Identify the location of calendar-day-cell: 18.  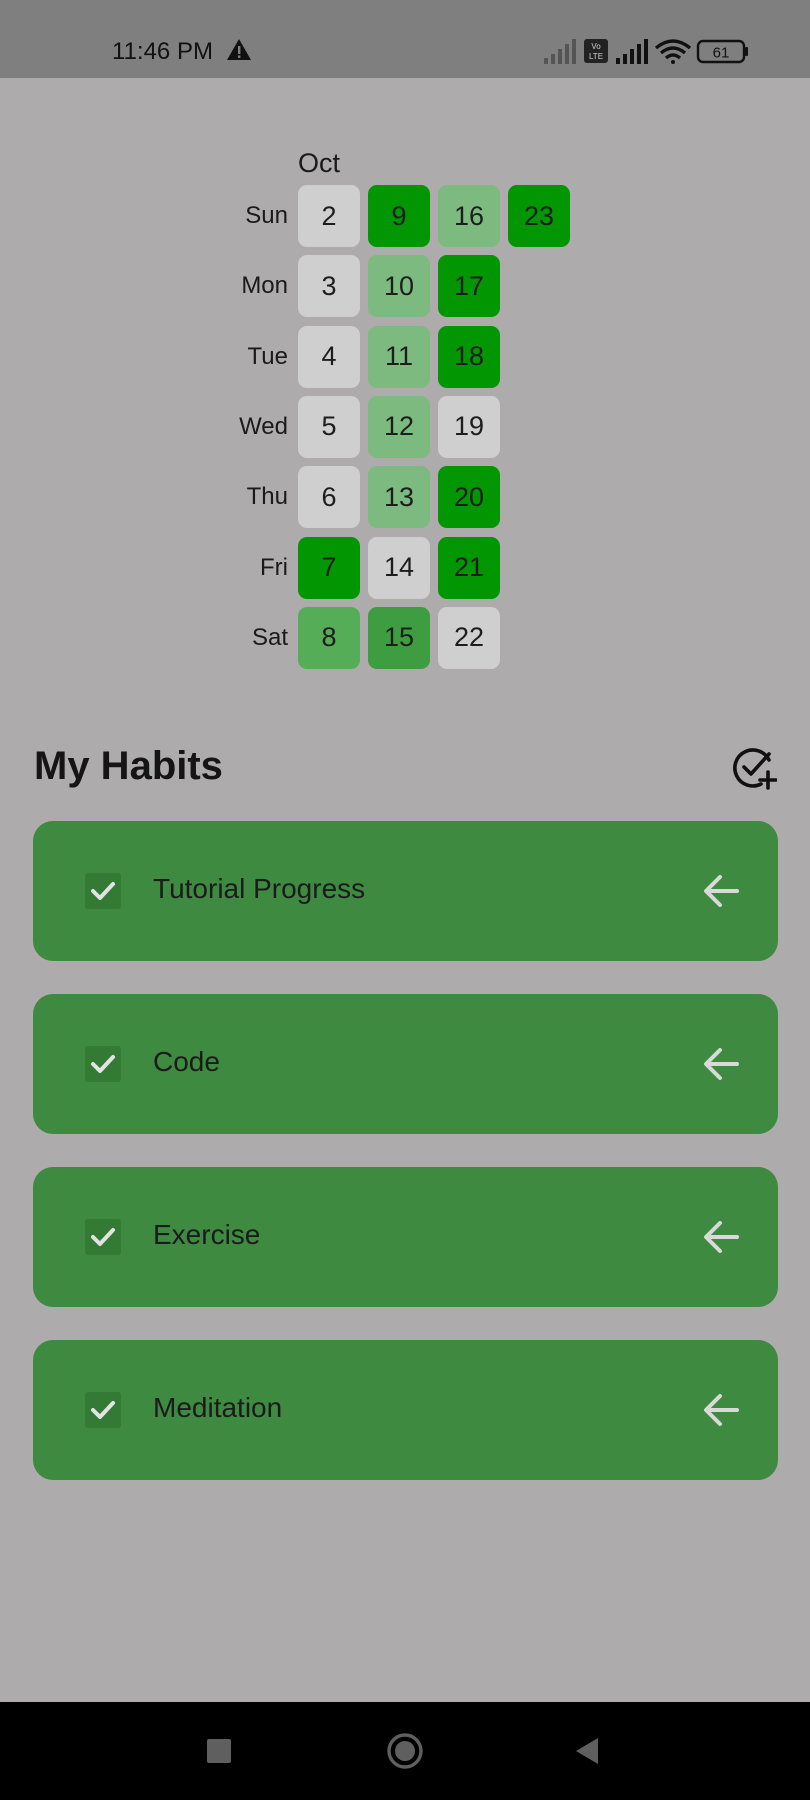
(469, 356).